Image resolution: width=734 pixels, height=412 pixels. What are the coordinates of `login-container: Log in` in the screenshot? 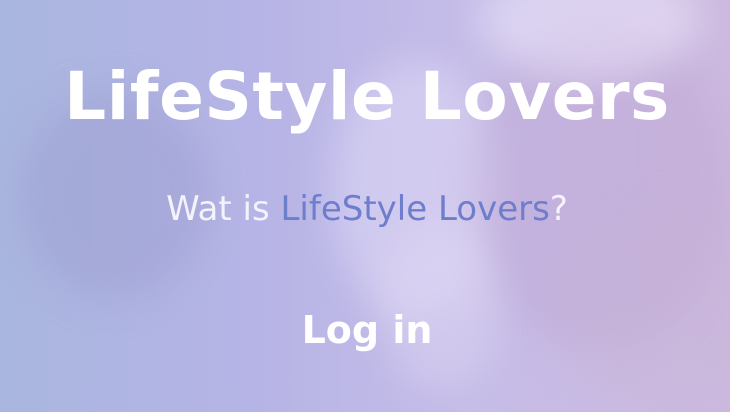 It's located at (367, 330).